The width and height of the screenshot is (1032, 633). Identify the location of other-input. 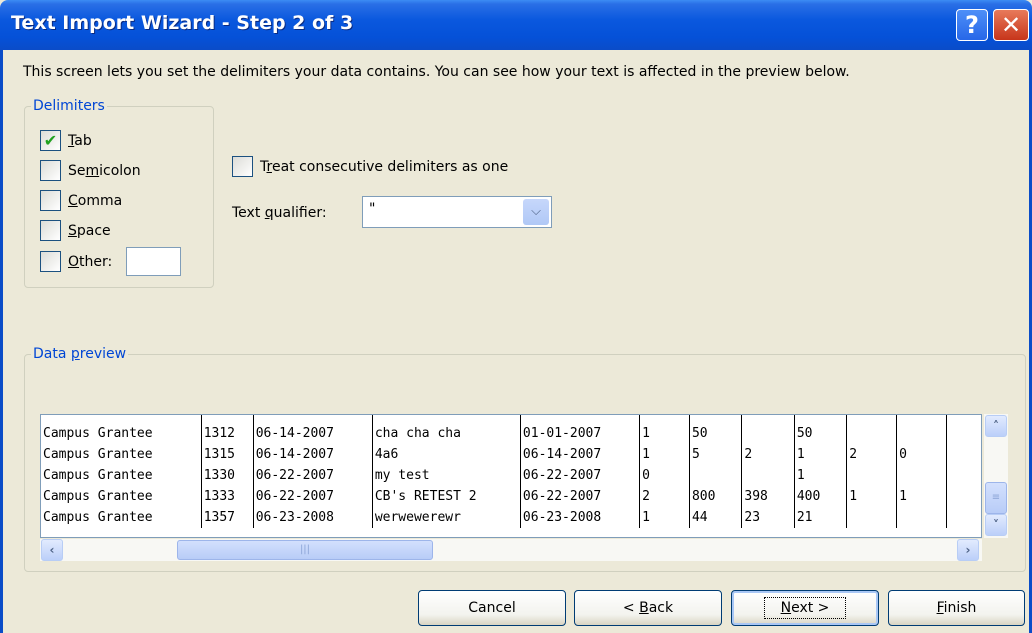
(154, 261).